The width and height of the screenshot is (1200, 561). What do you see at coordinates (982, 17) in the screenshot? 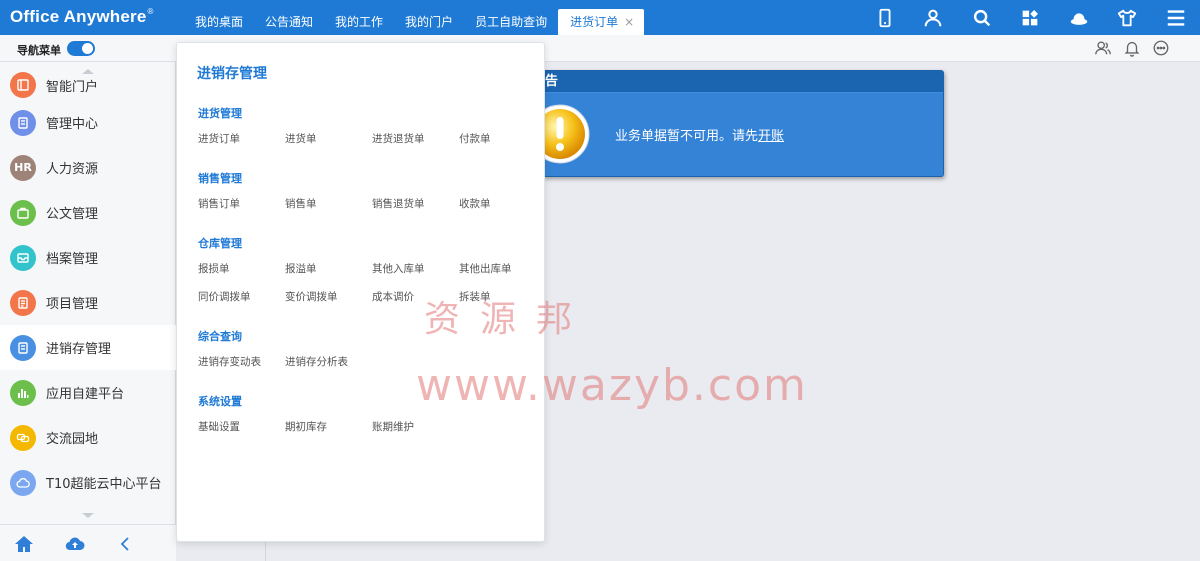
I see `search-icon` at bounding box center [982, 17].